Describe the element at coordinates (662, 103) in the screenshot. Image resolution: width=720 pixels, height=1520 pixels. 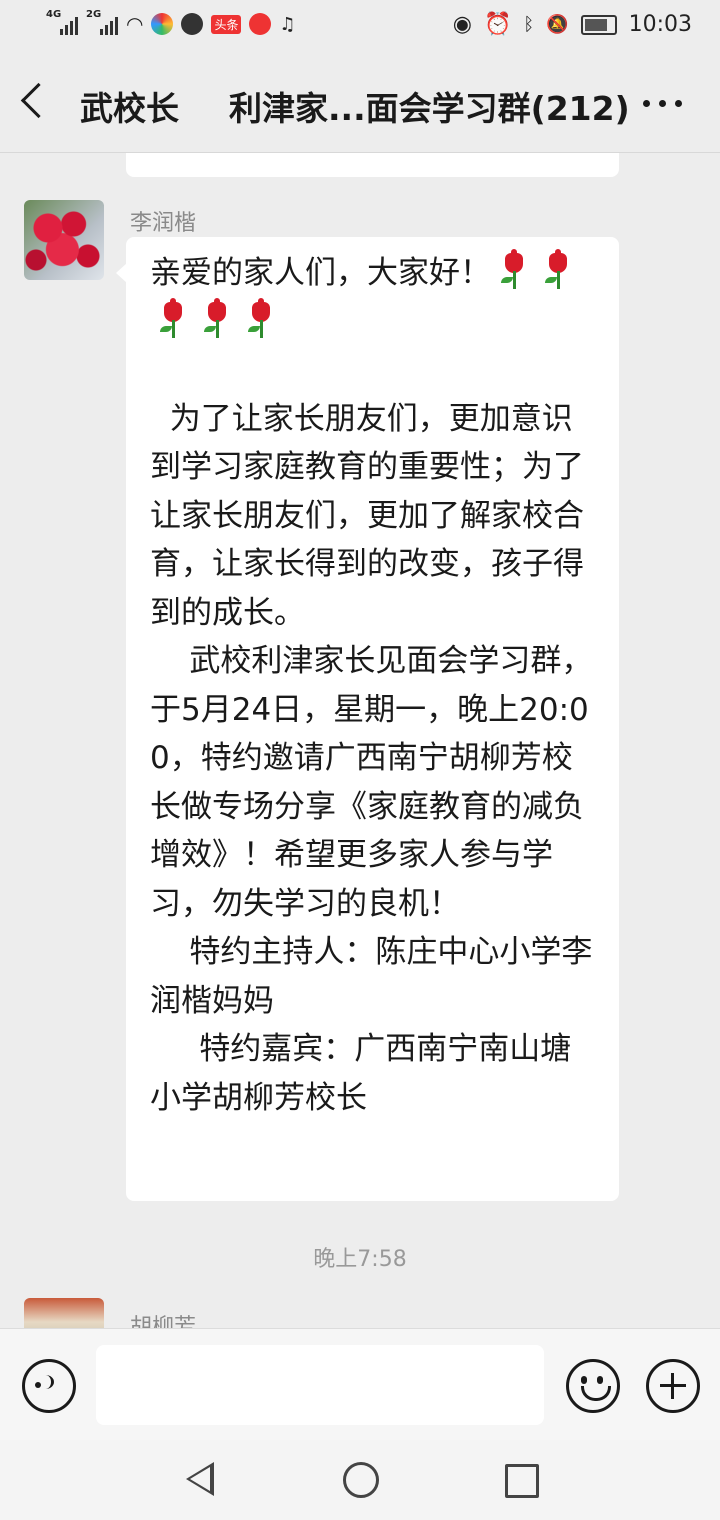
I see `more-options-icon` at that location.